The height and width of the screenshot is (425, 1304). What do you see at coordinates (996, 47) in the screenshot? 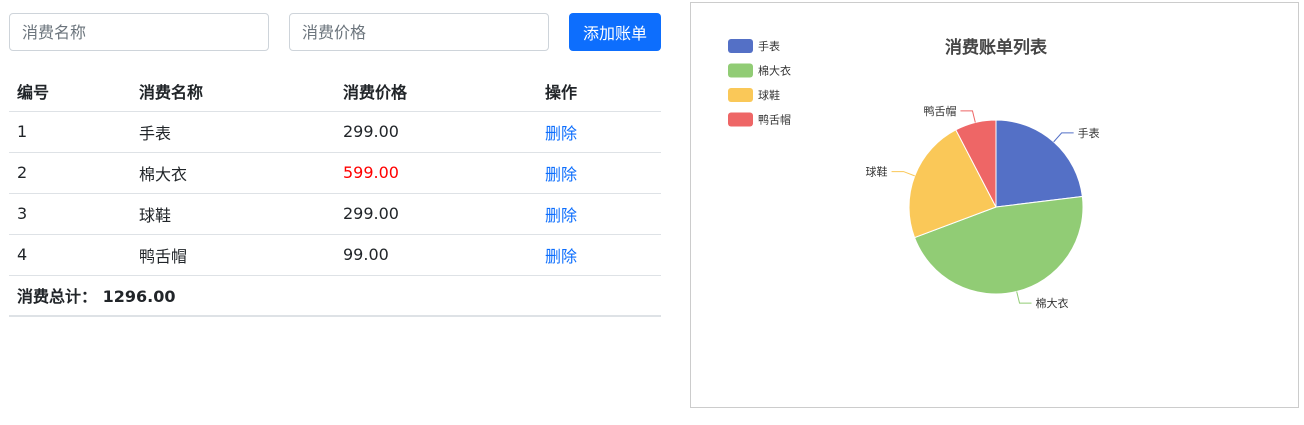
I see `chart-title: 消费账单列表` at bounding box center [996, 47].